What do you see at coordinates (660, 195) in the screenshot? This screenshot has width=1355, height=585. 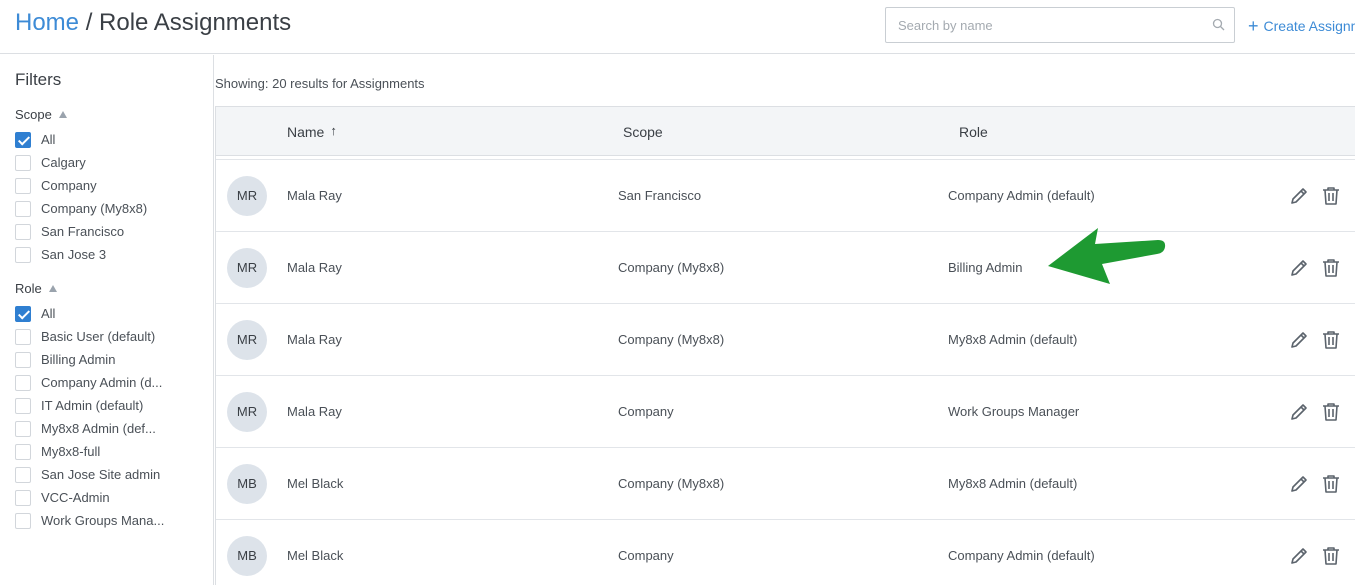 I see `row-scope: San Francisco` at bounding box center [660, 195].